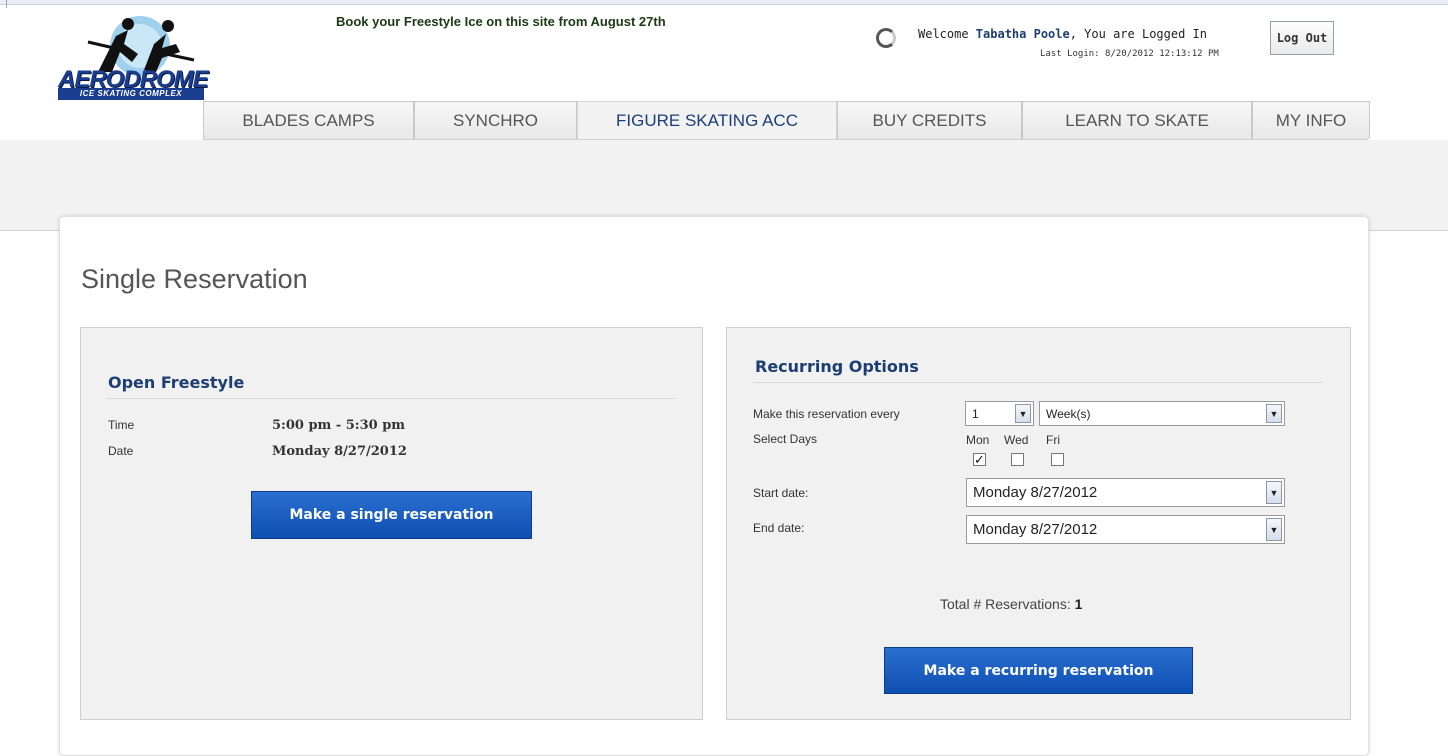 The image size is (1448, 756). I want to click on checkbox-wed, so click(1017, 459).